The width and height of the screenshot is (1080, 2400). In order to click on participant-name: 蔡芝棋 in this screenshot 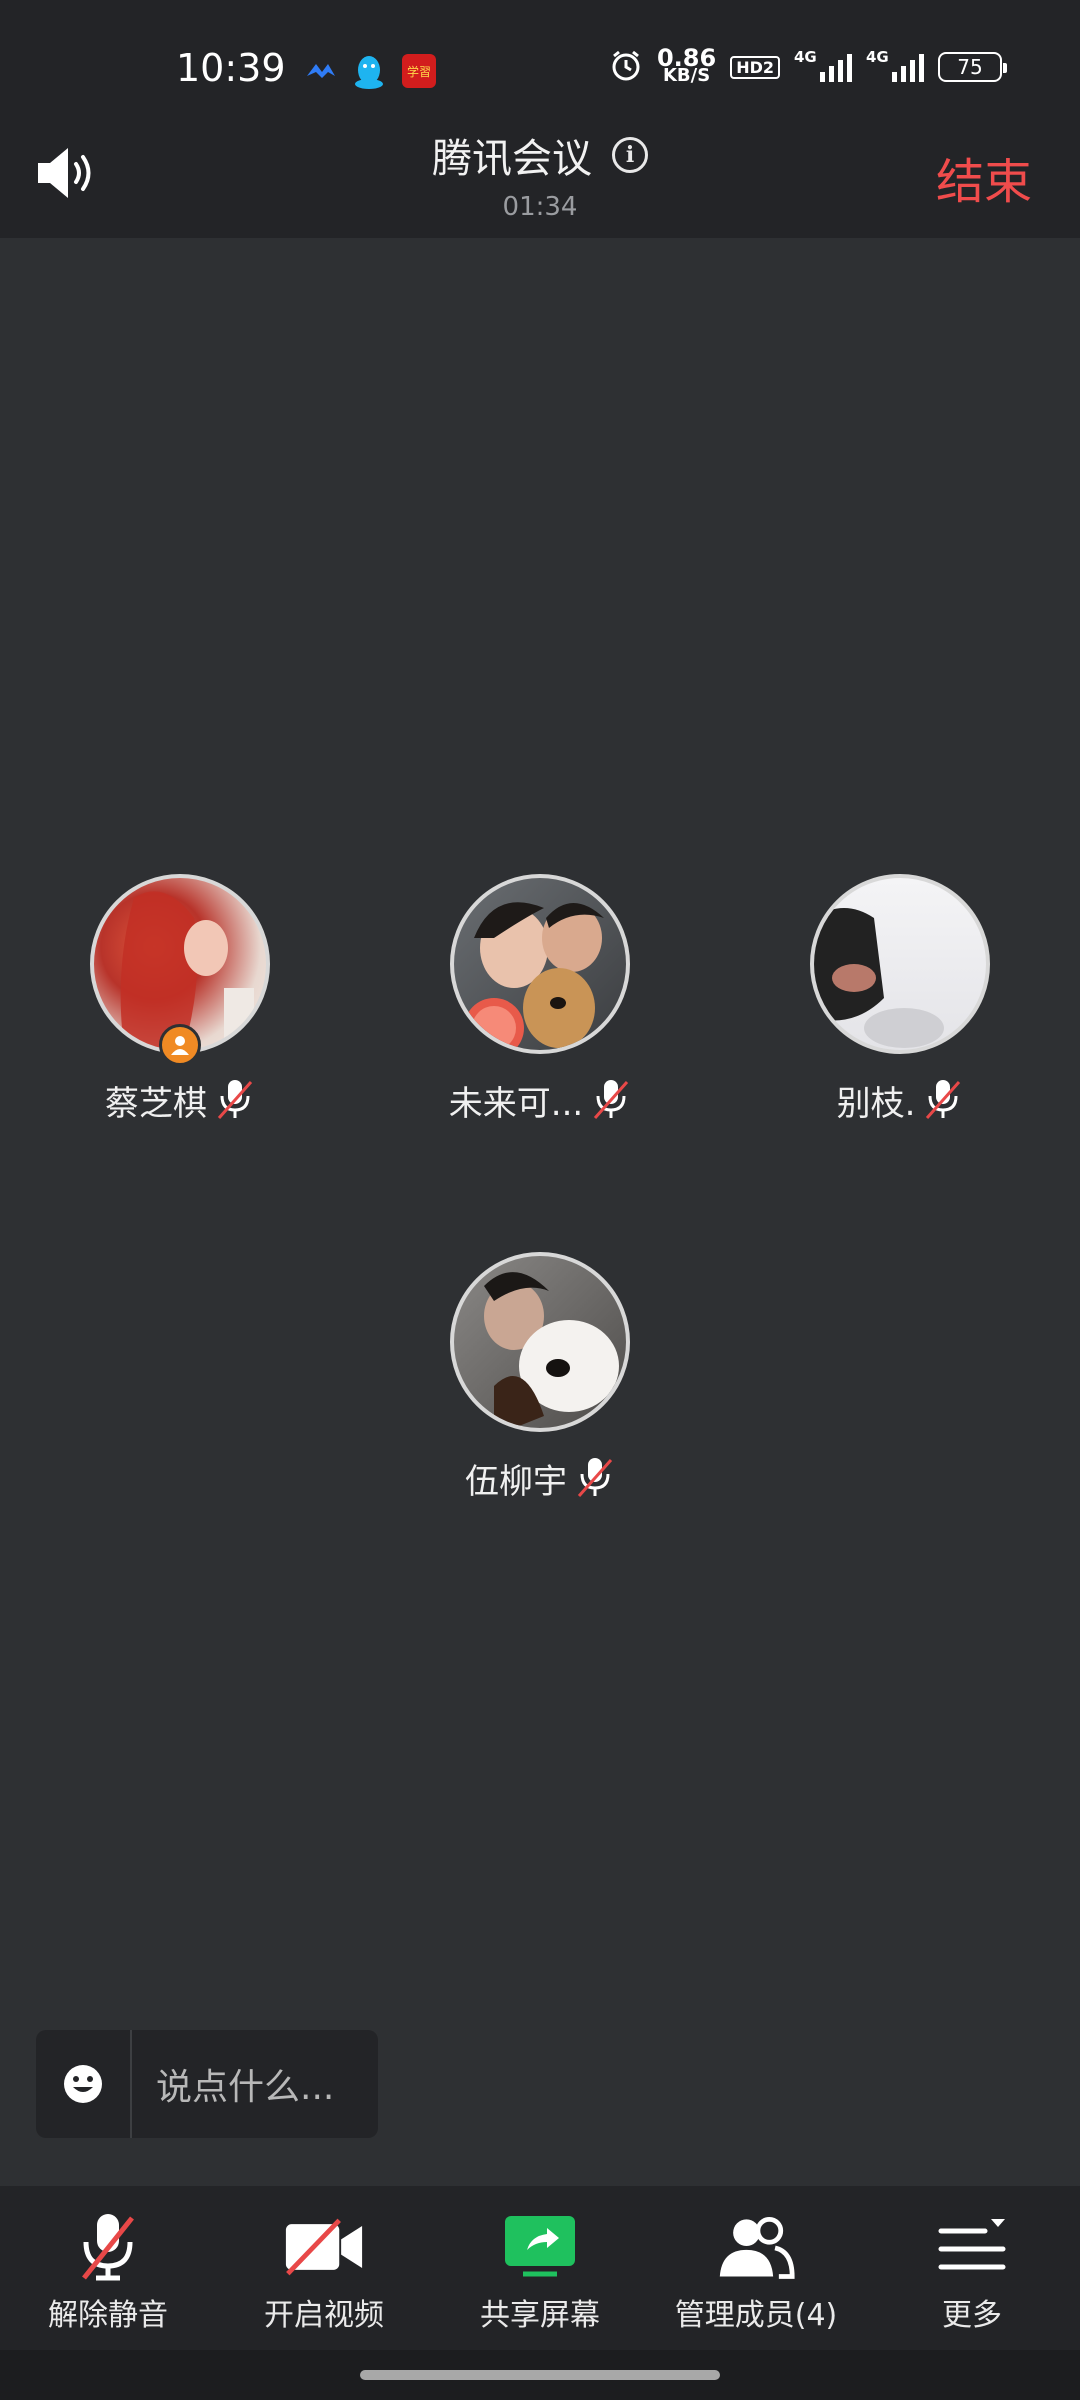, I will do `click(156, 1104)`.